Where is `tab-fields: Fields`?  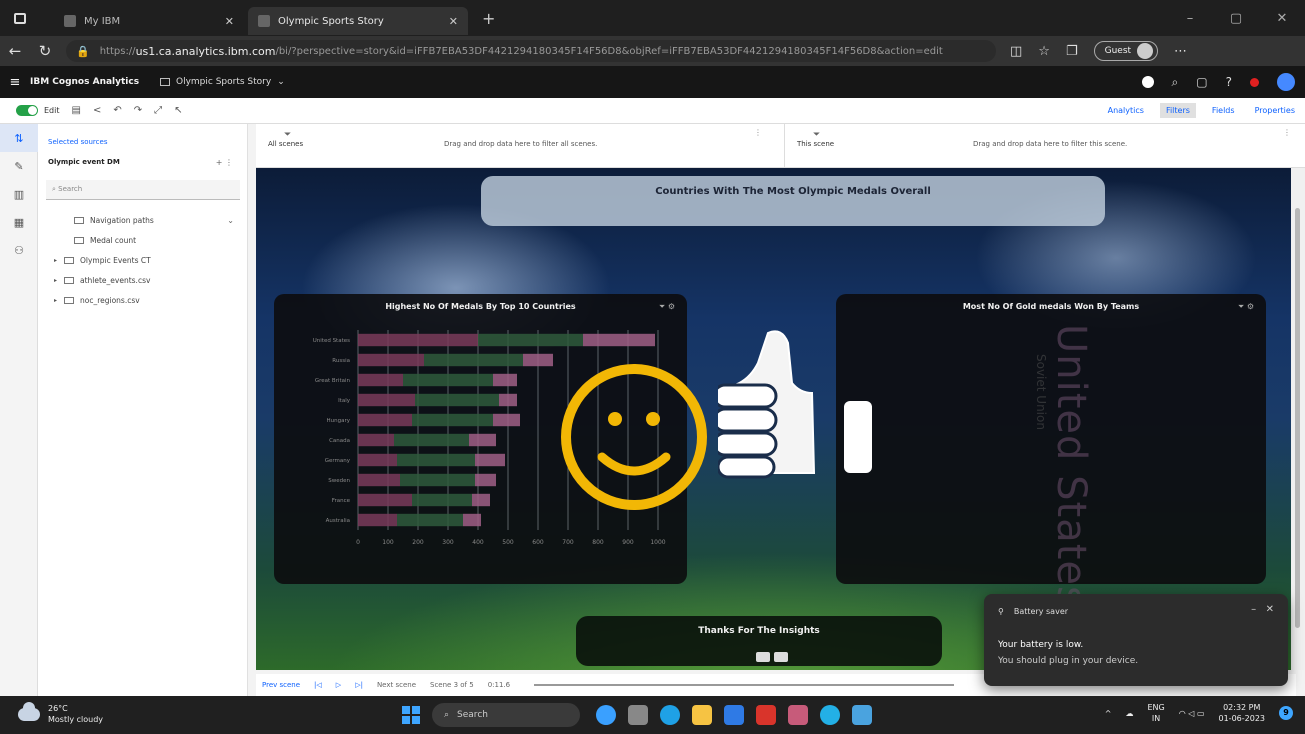 tab-fields: Fields is located at coordinates (1223, 110).